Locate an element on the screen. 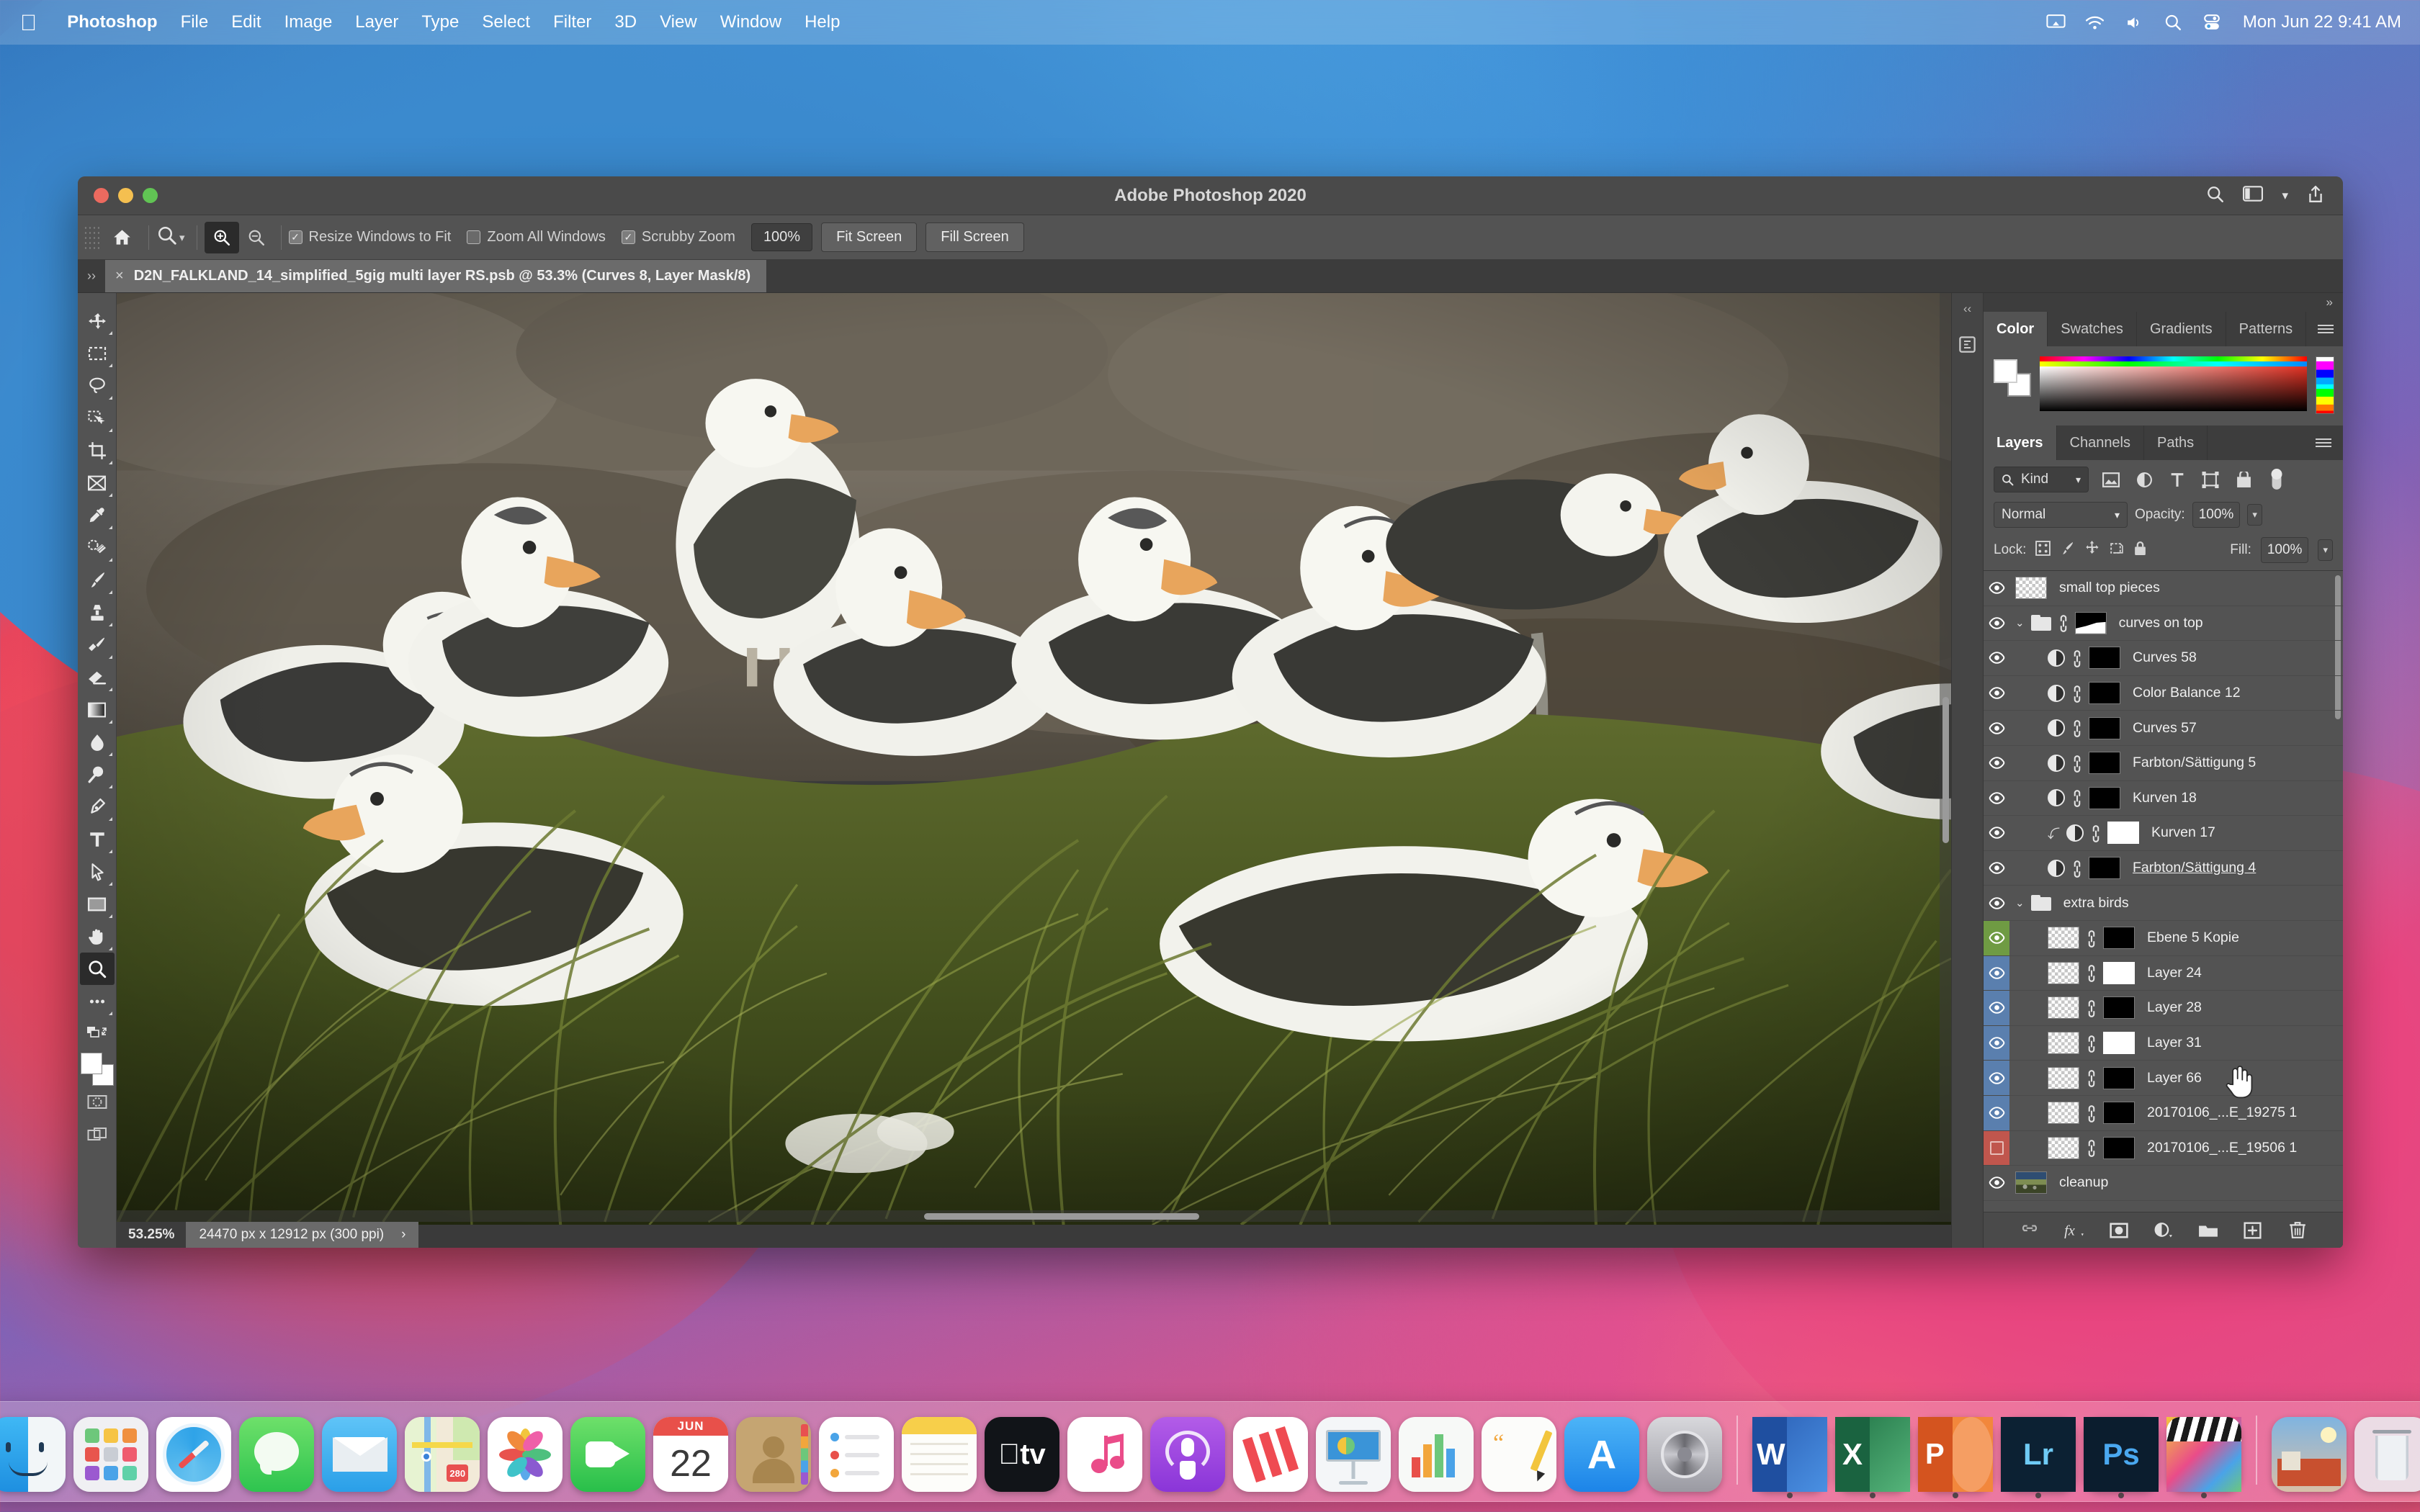 The height and width of the screenshot is (1512, 2420). layer-row: ⌄ curves on top is located at coordinates (2163, 624).